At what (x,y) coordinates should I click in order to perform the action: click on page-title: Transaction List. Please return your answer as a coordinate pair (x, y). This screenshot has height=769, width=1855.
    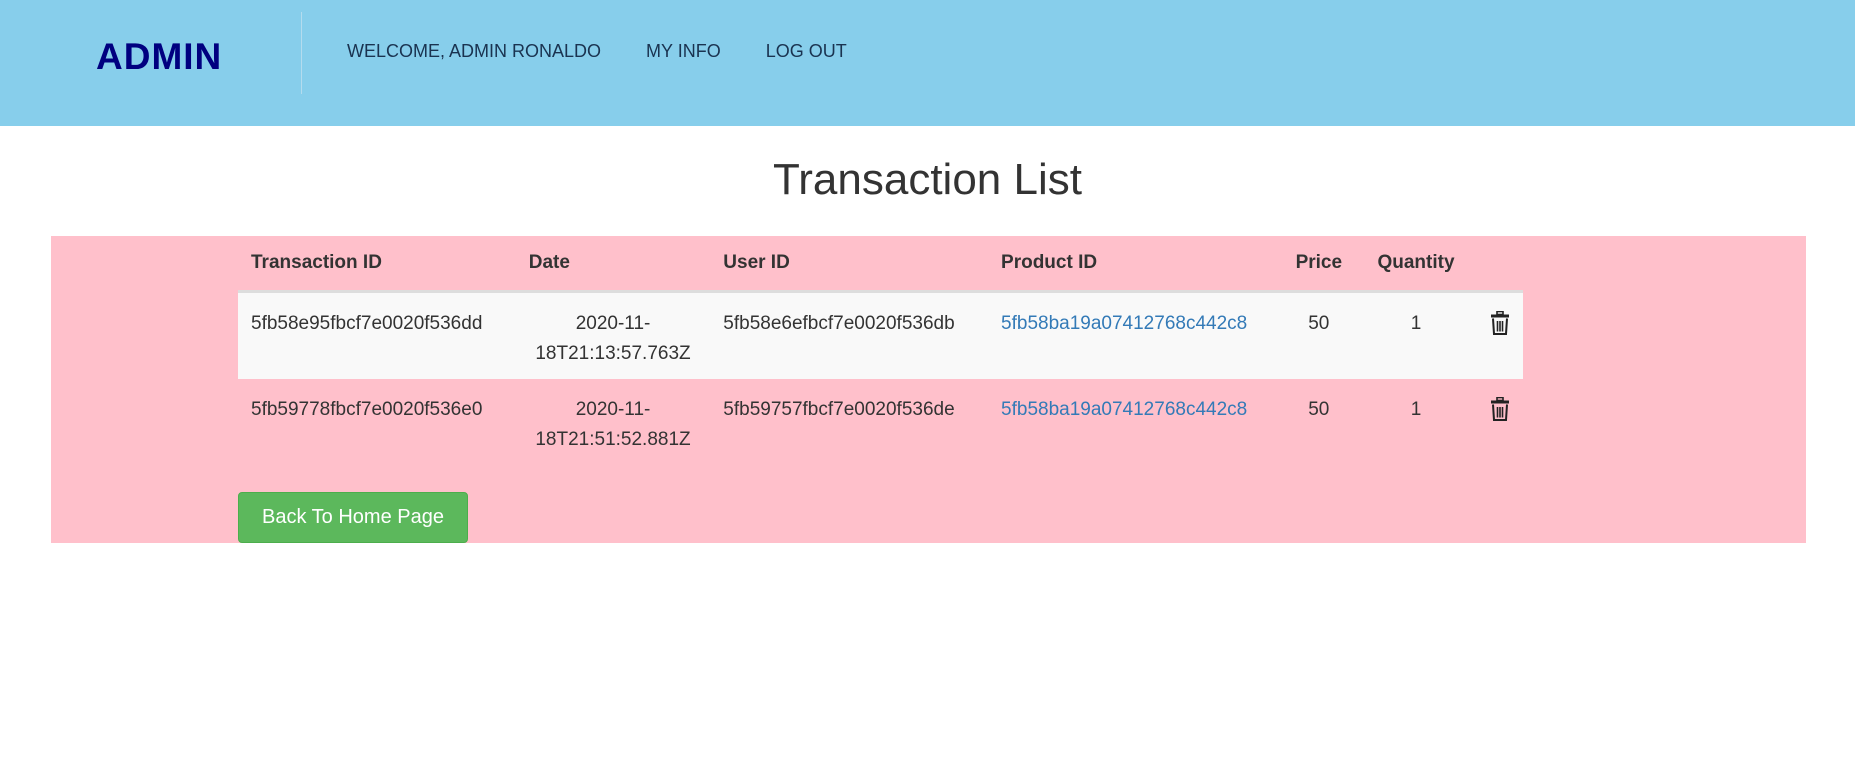
    Looking at the image, I should click on (927, 179).